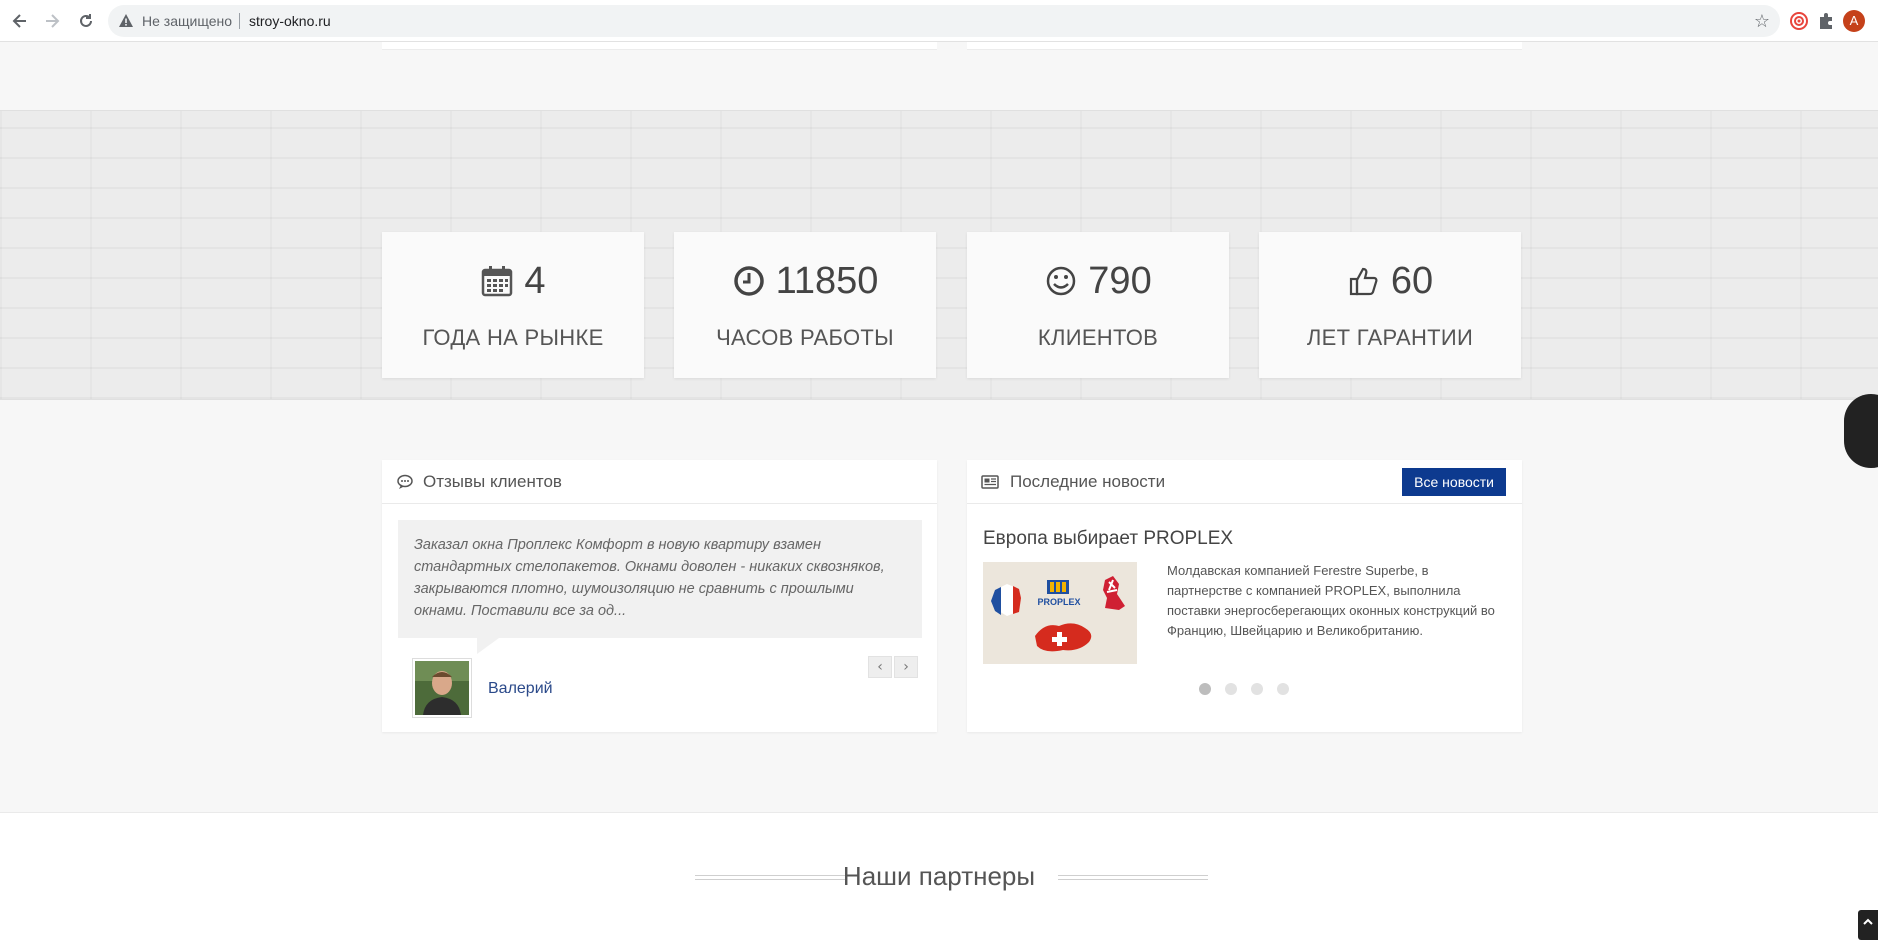 This screenshot has height=944, width=1878. I want to click on stat-value: 4, so click(535, 280).